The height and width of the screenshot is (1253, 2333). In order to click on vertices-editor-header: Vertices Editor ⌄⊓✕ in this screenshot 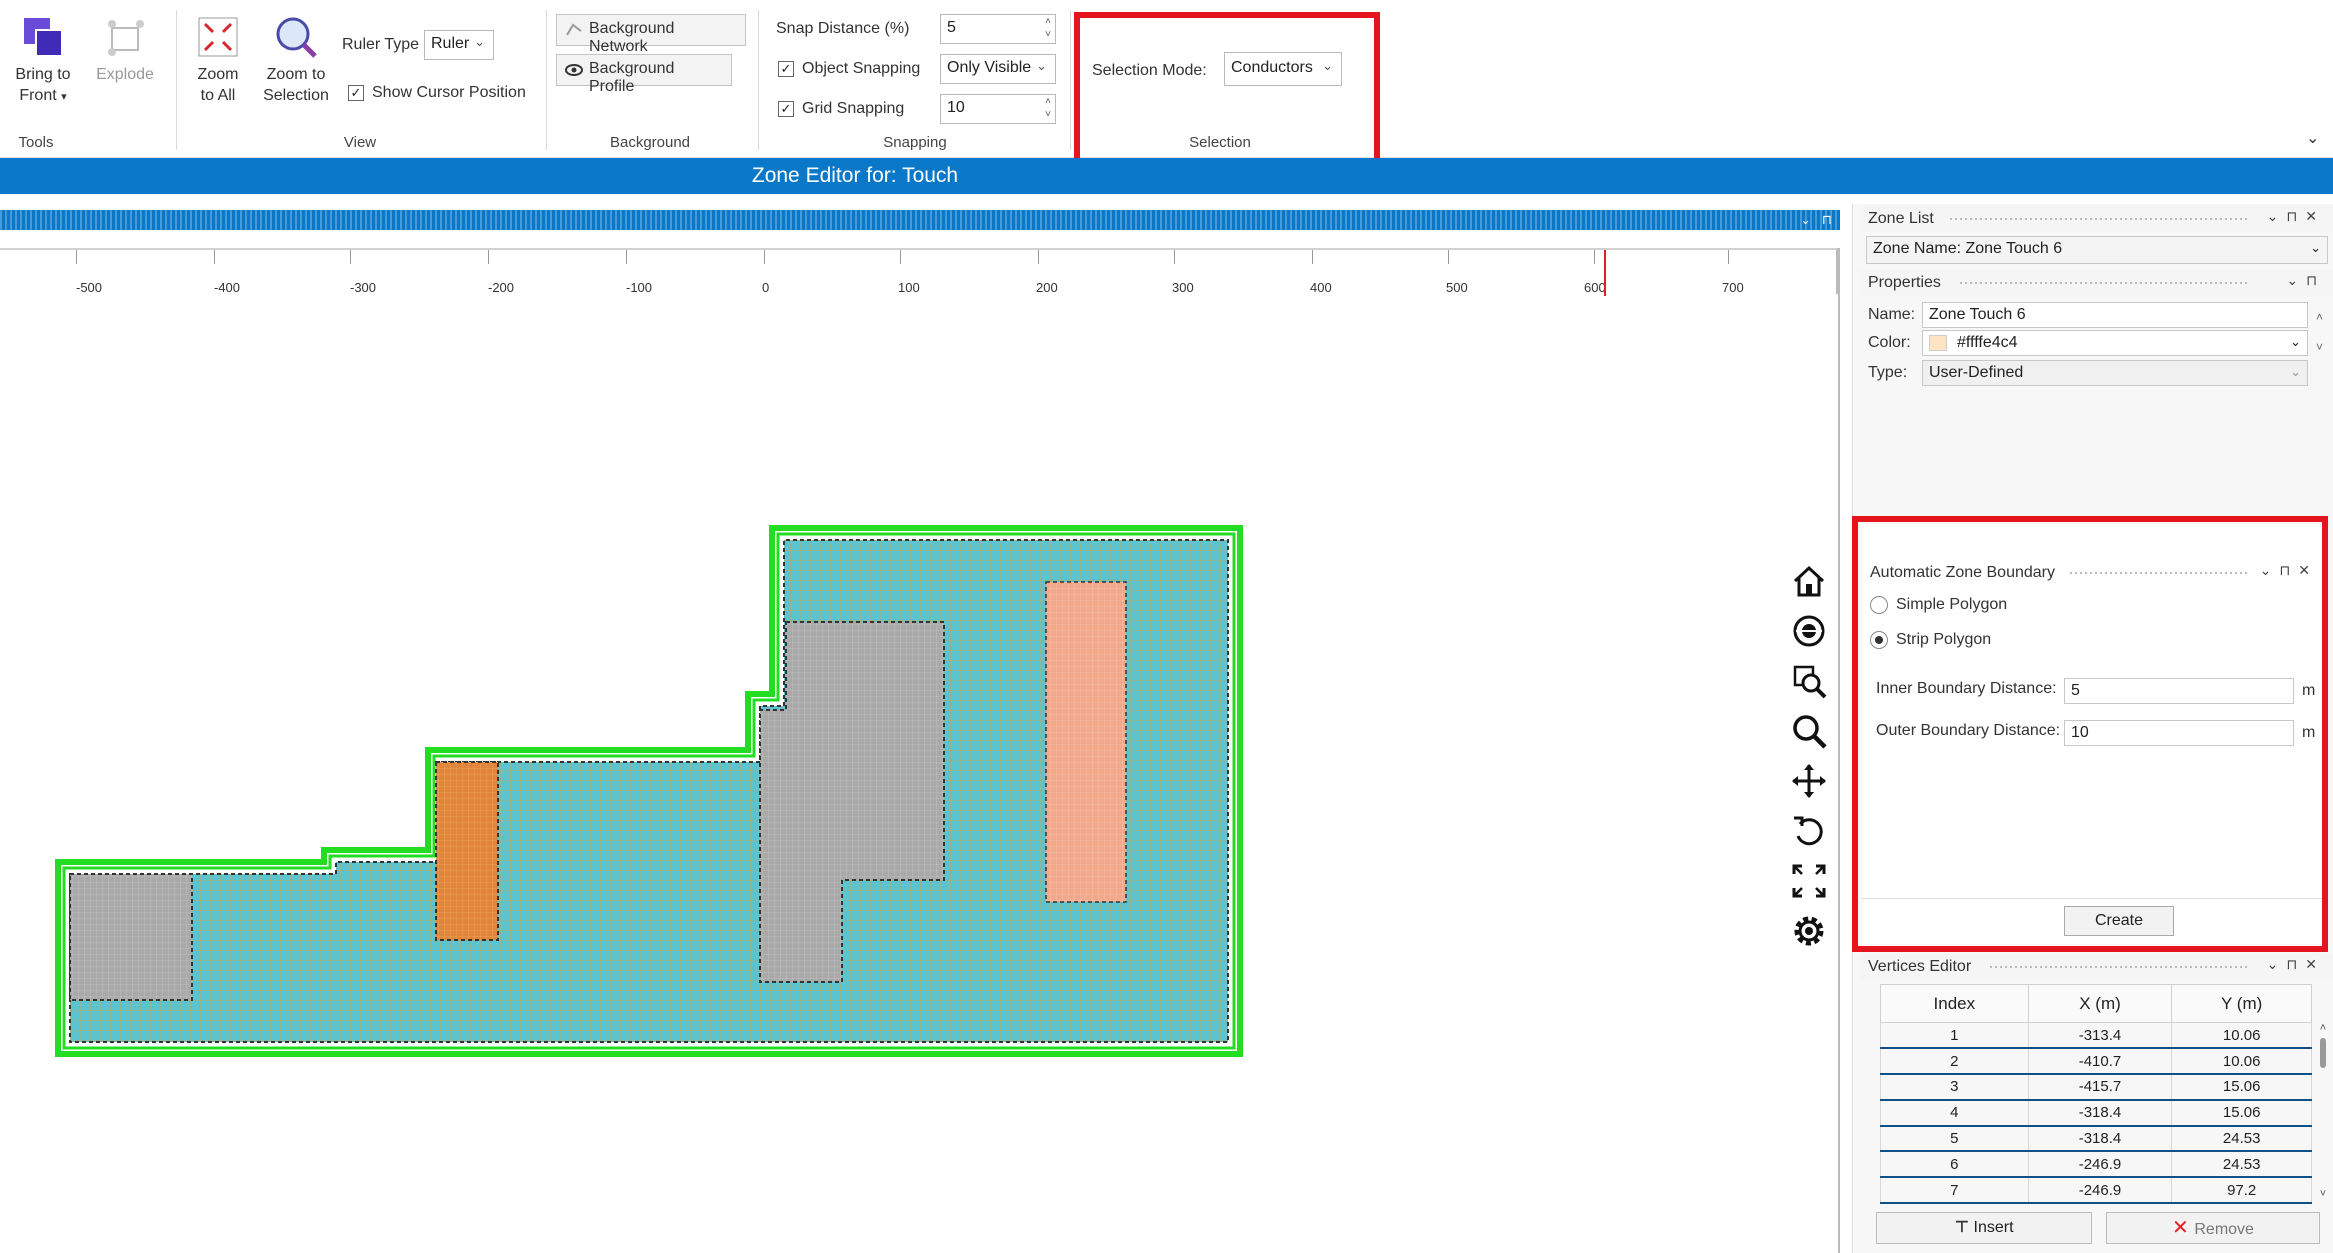, I will do `click(2096, 967)`.